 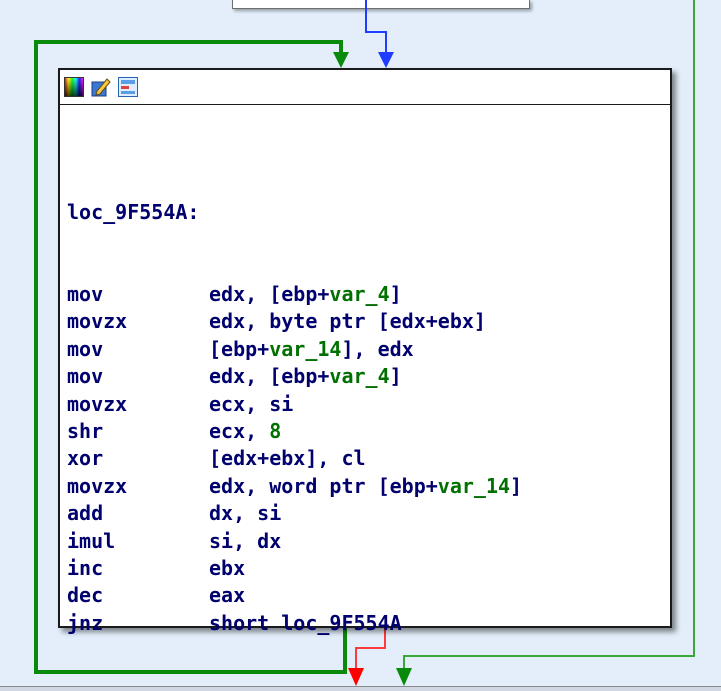 I want to click on instruction-line: jnz short loc_9F554A, so click(x=294, y=623).